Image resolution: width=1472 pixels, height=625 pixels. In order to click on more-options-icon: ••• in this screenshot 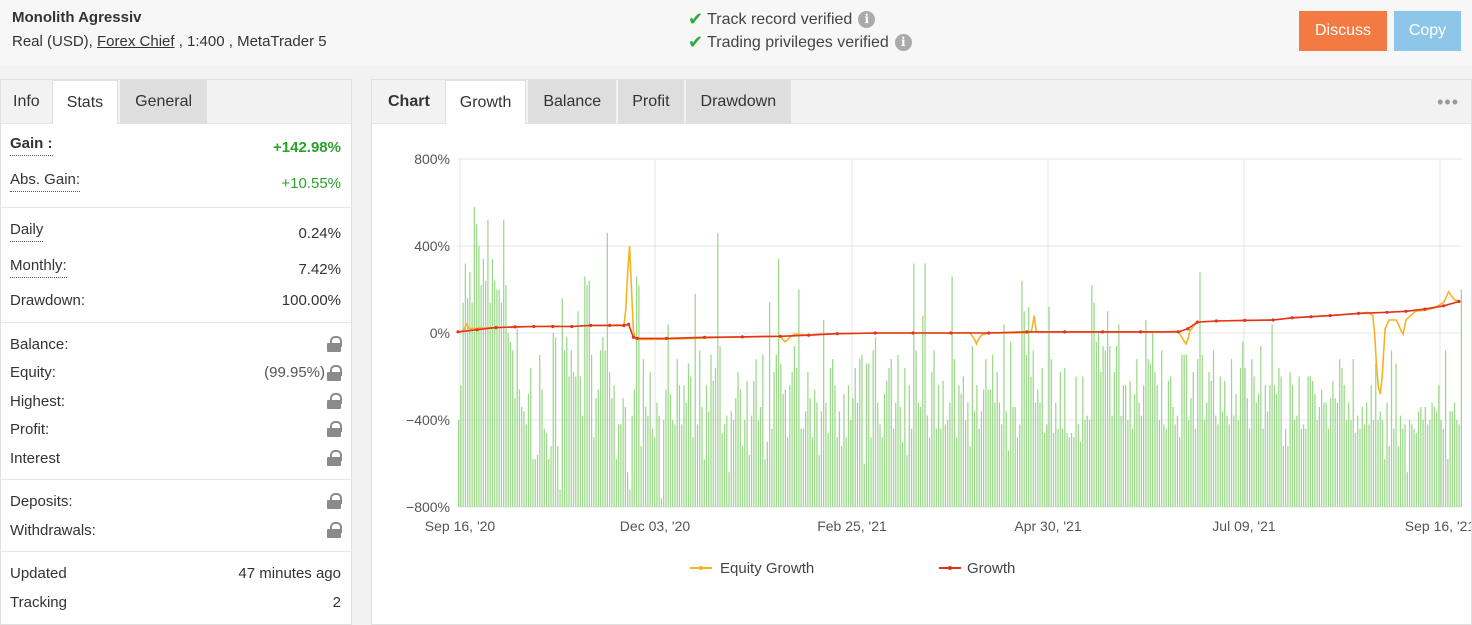, I will do `click(1448, 102)`.